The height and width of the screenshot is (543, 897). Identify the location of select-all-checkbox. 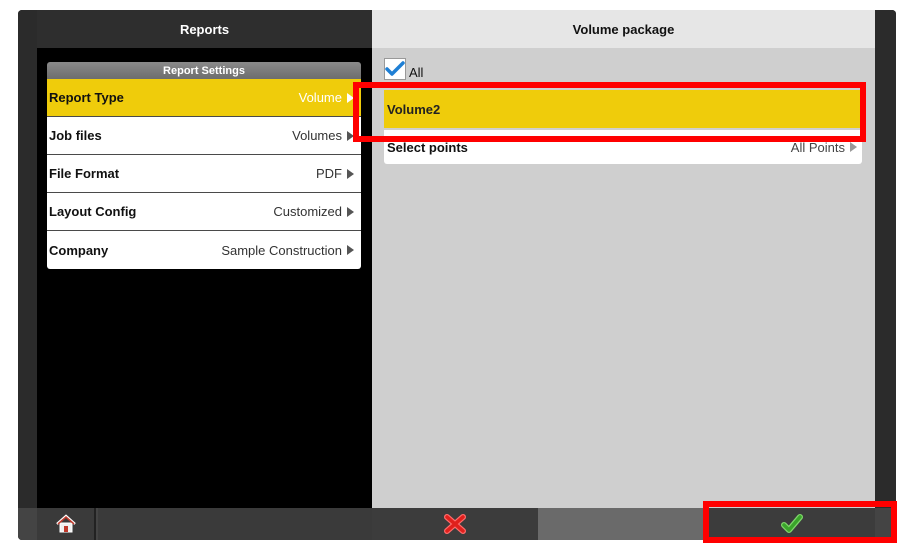
(395, 69).